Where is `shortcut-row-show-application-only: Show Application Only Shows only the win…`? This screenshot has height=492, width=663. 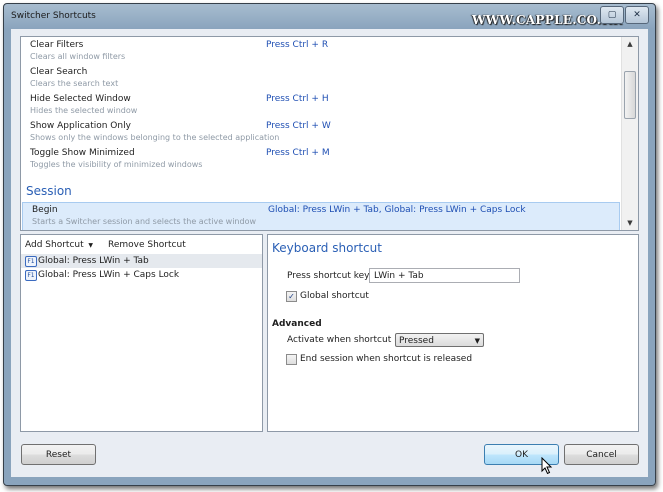
shortcut-row-show-application-only: Show Application Only Shows only the win… is located at coordinates (320, 132).